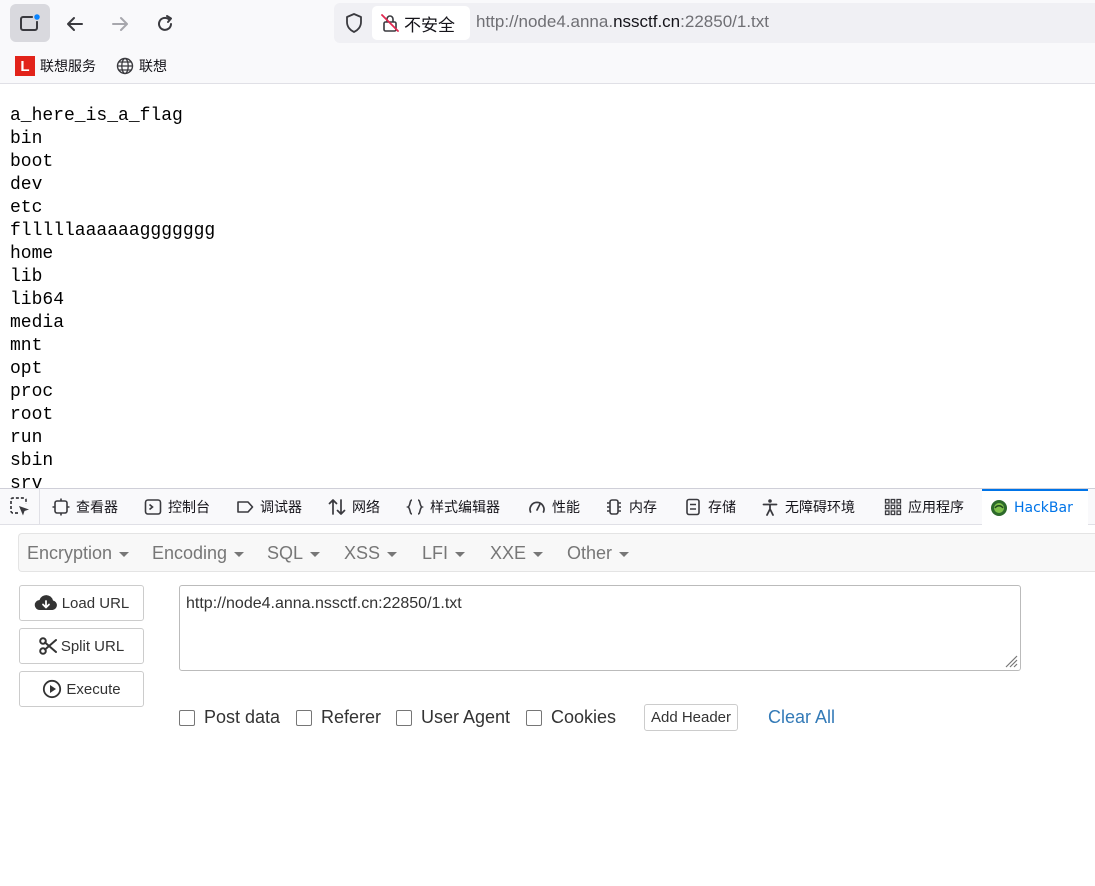 Image resolution: width=1095 pixels, height=886 pixels. I want to click on arrow-left-icon, so click(75, 24).